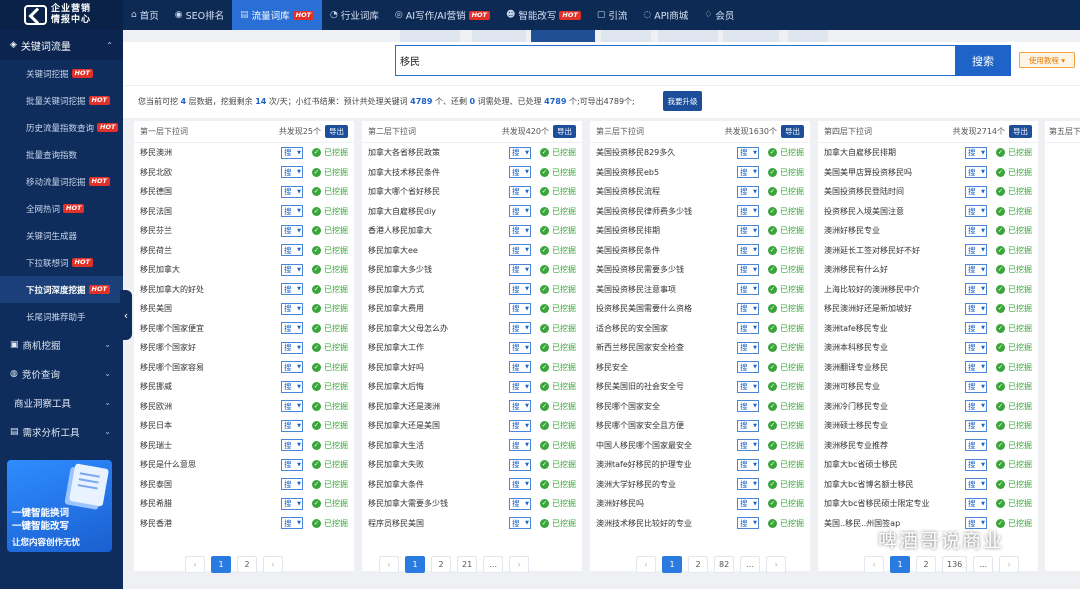 The image size is (1080, 589). I want to click on keyword-text: 澳洲好移民专业, so click(894, 230).